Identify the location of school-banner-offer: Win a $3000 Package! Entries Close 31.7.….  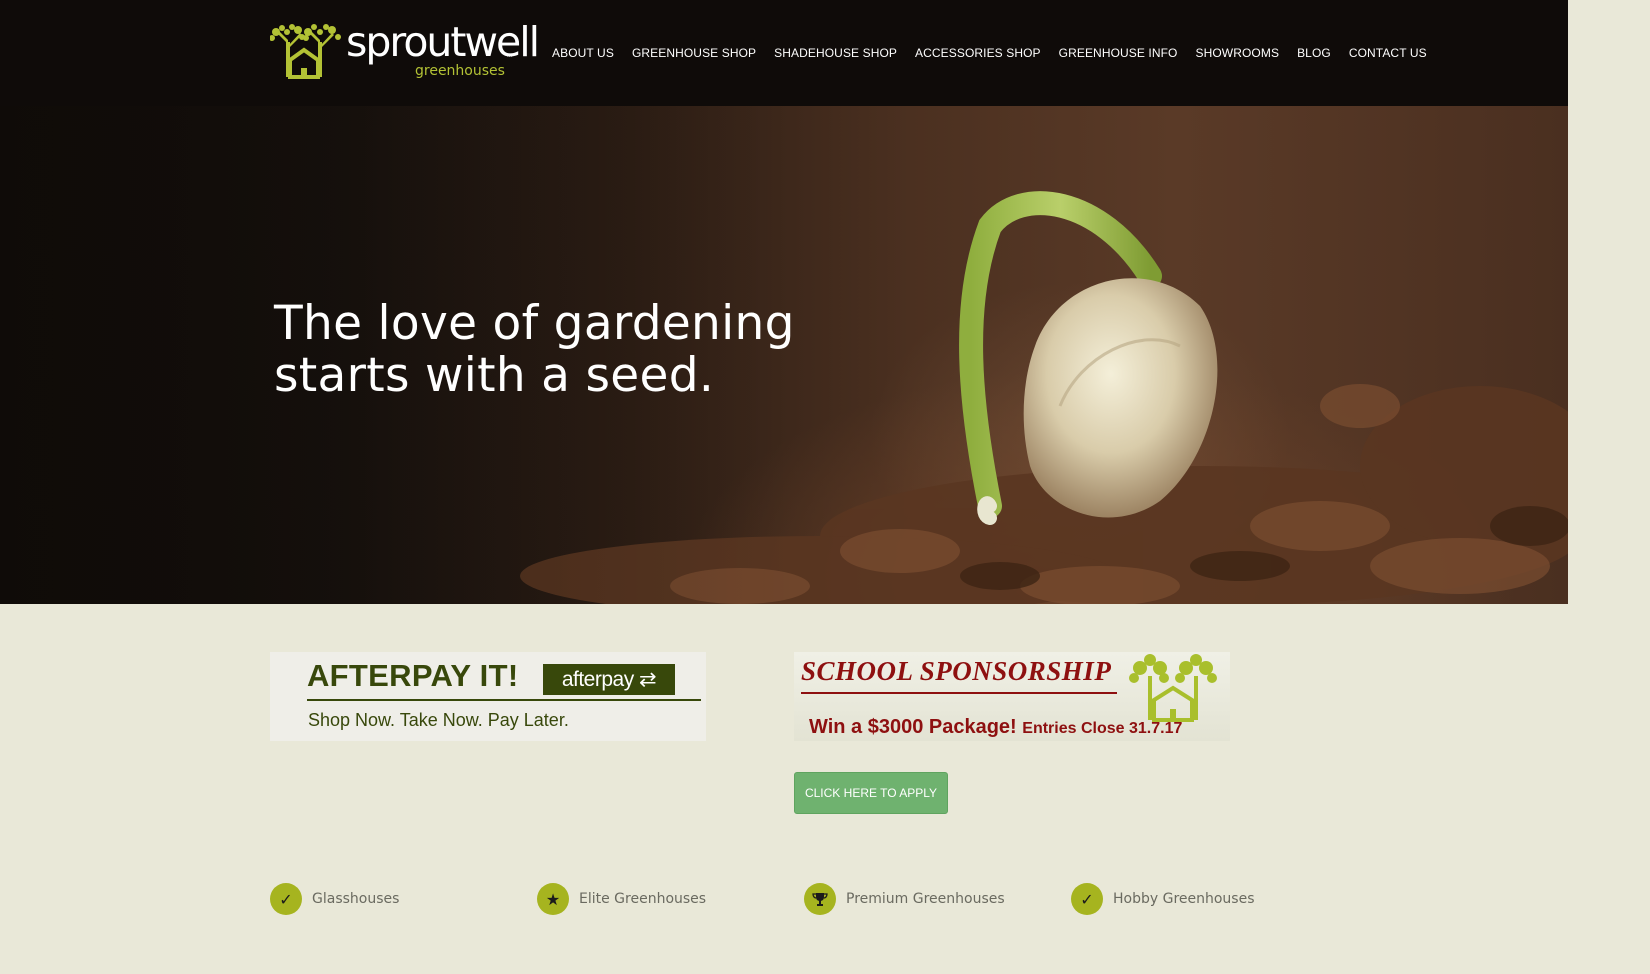
(995, 727).